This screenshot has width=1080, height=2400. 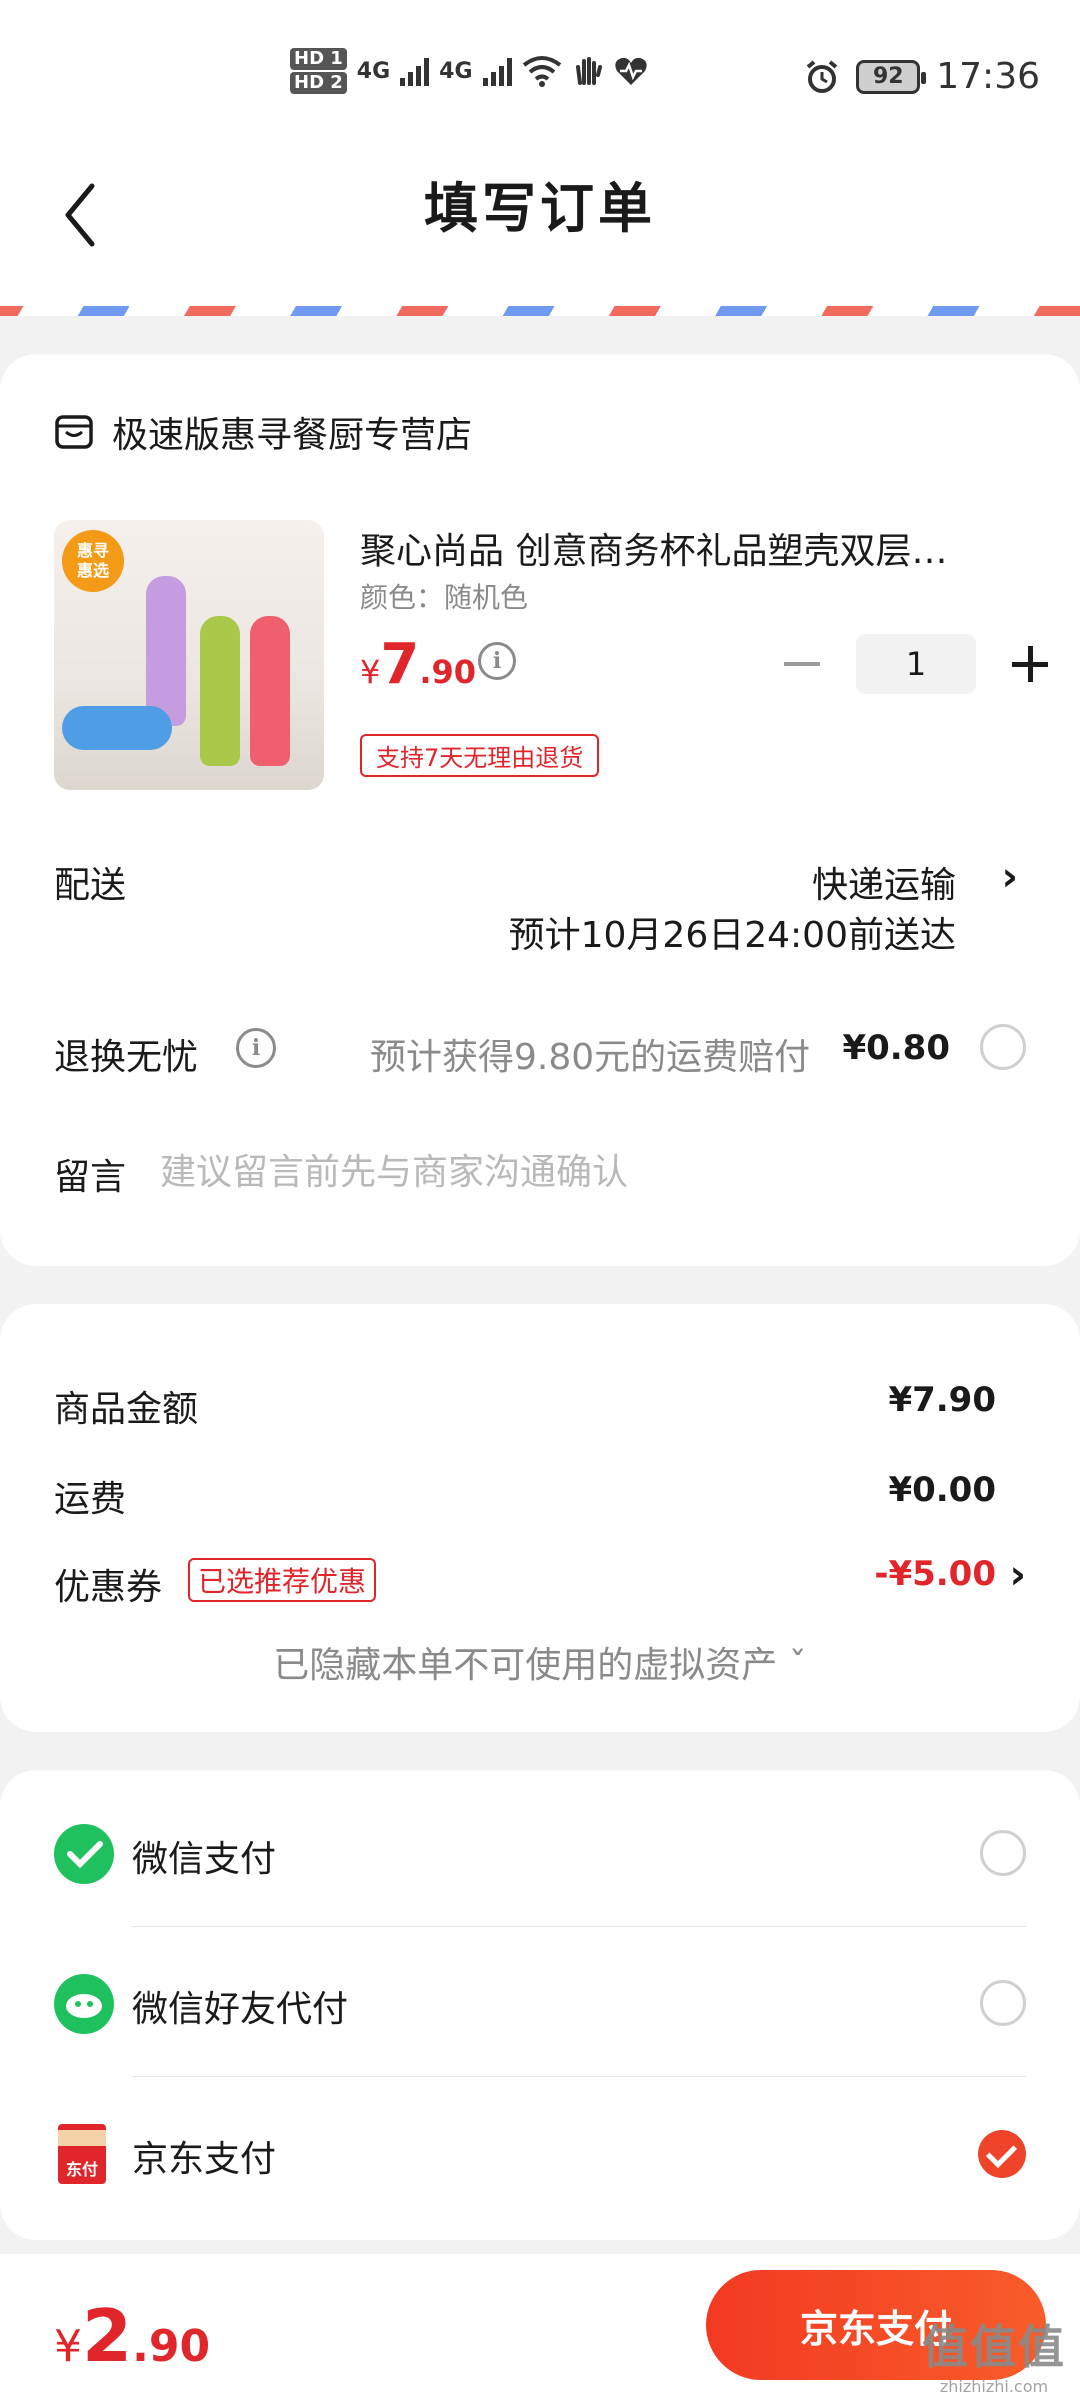 What do you see at coordinates (456, 71) in the screenshot?
I see `network-type-2: 4G` at bounding box center [456, 71].